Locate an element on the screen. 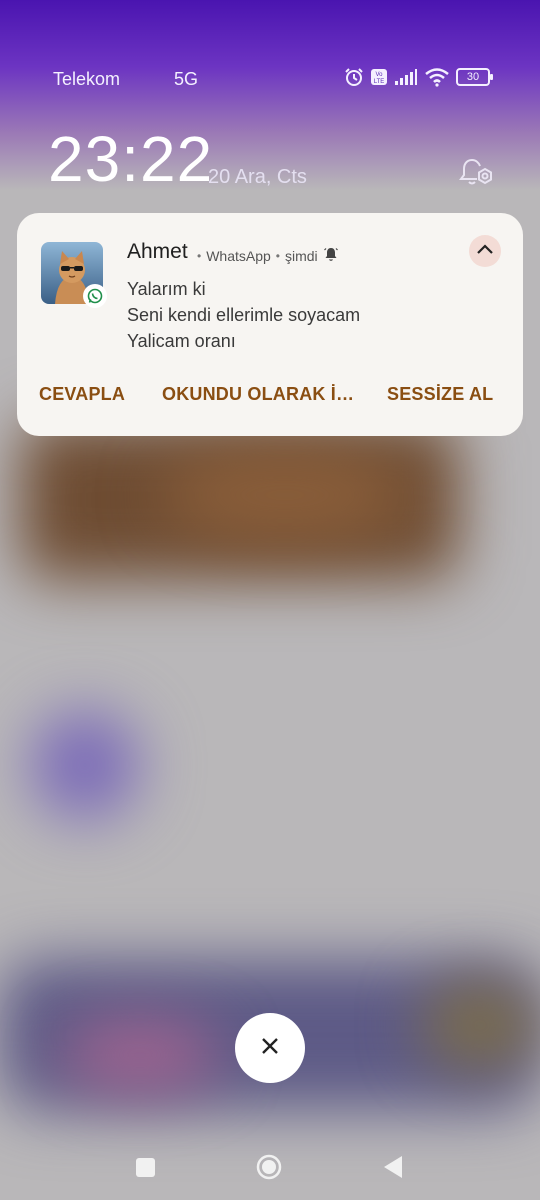  lockscreen-date: 20 Ara, Cts is located at coordinates (257, 177).